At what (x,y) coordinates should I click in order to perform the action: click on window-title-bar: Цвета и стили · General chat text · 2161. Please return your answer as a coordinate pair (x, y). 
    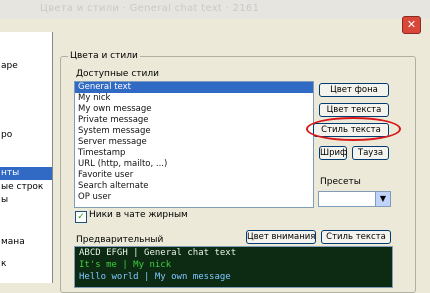
    Looking at the image, I should click on (215, 9).